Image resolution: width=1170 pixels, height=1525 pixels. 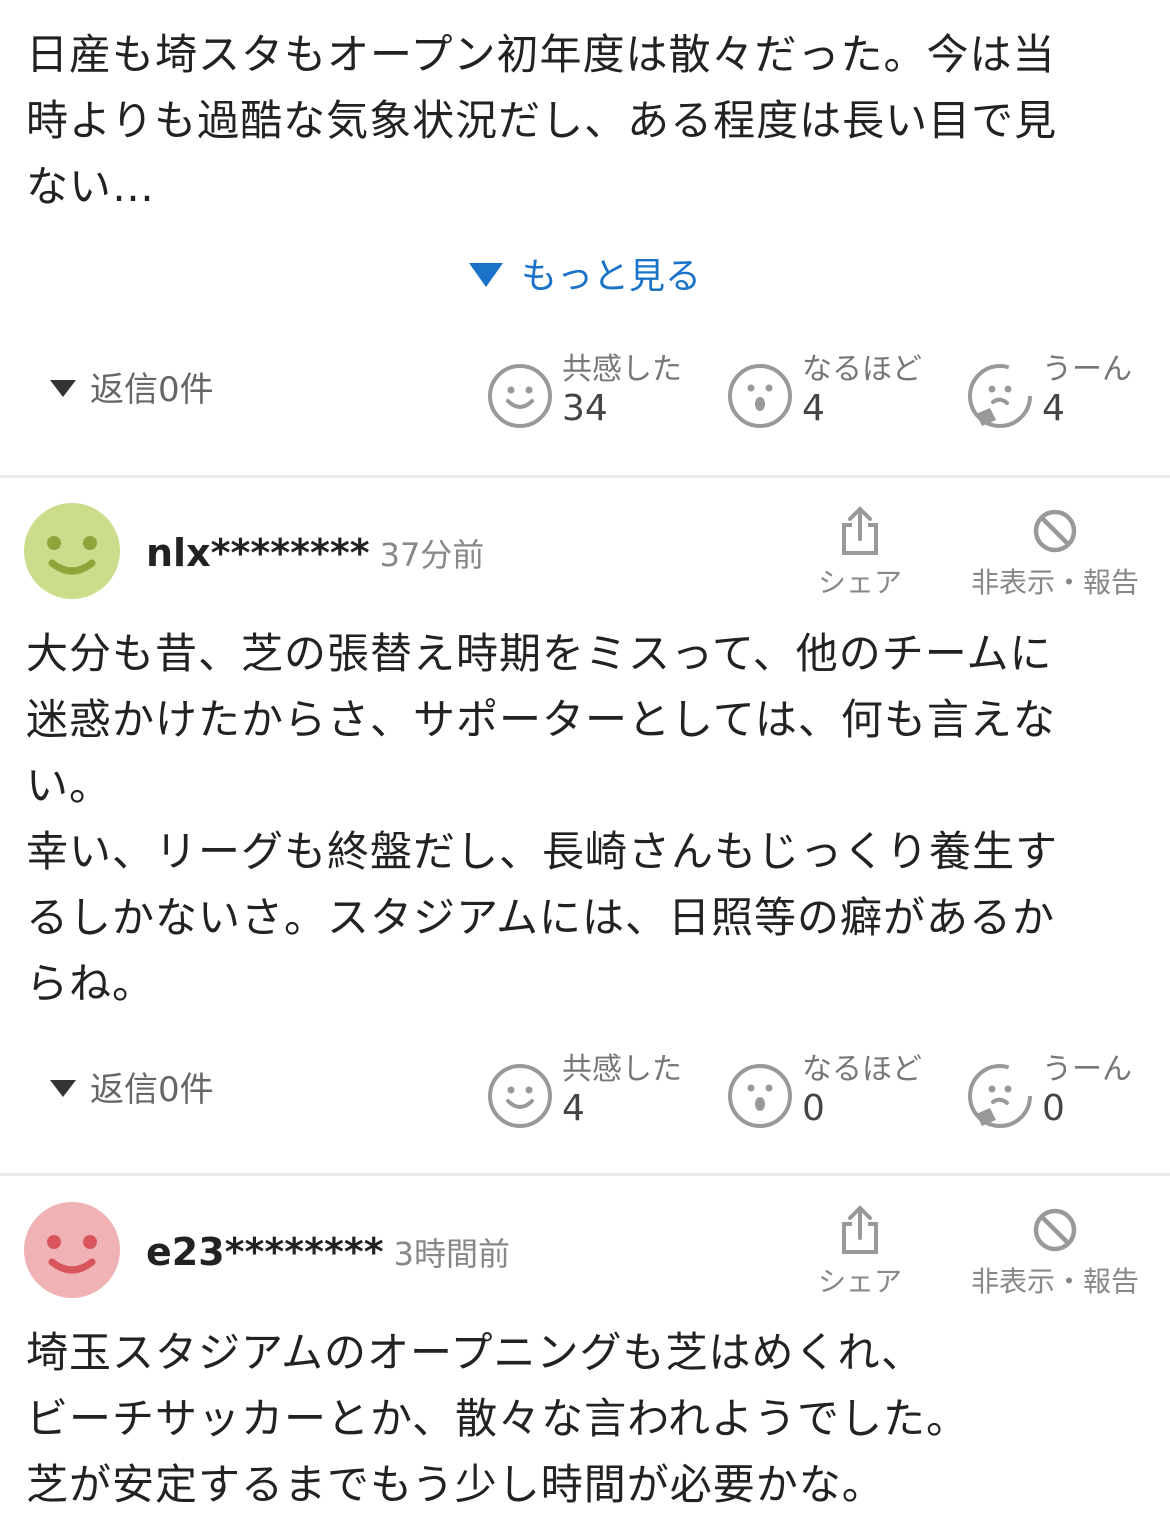 What do you see at coordinates (846, 397) in the screenshot?
I see `reaction-insight-button: なるほど 4` at bounding box center [846, 397].